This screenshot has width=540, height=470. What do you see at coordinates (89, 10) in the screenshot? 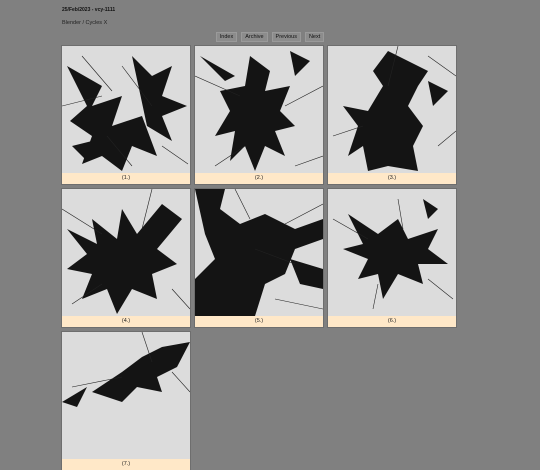
I see `page-title: 25/Feb/2023 - vcy-1111` at bounding box center [89, 10].